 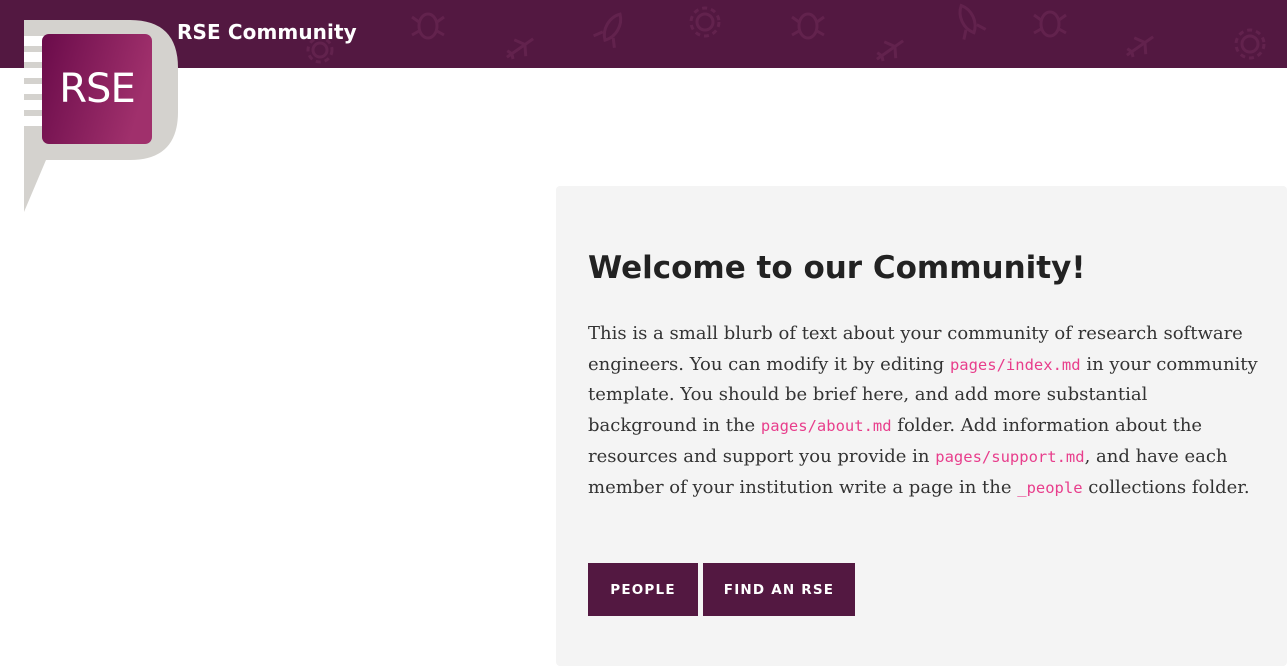 What do you see at coordinates (1010, 456) in the screenshot?
I see `code-support-md: pages/support.md` at bounding box center [1010, 456].